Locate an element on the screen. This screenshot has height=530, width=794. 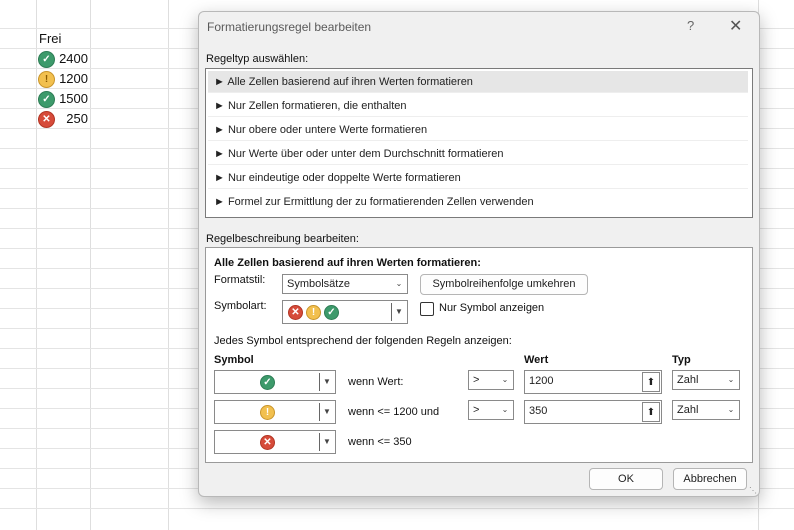
cell-value: 250 is located at coordinates (73, 118).